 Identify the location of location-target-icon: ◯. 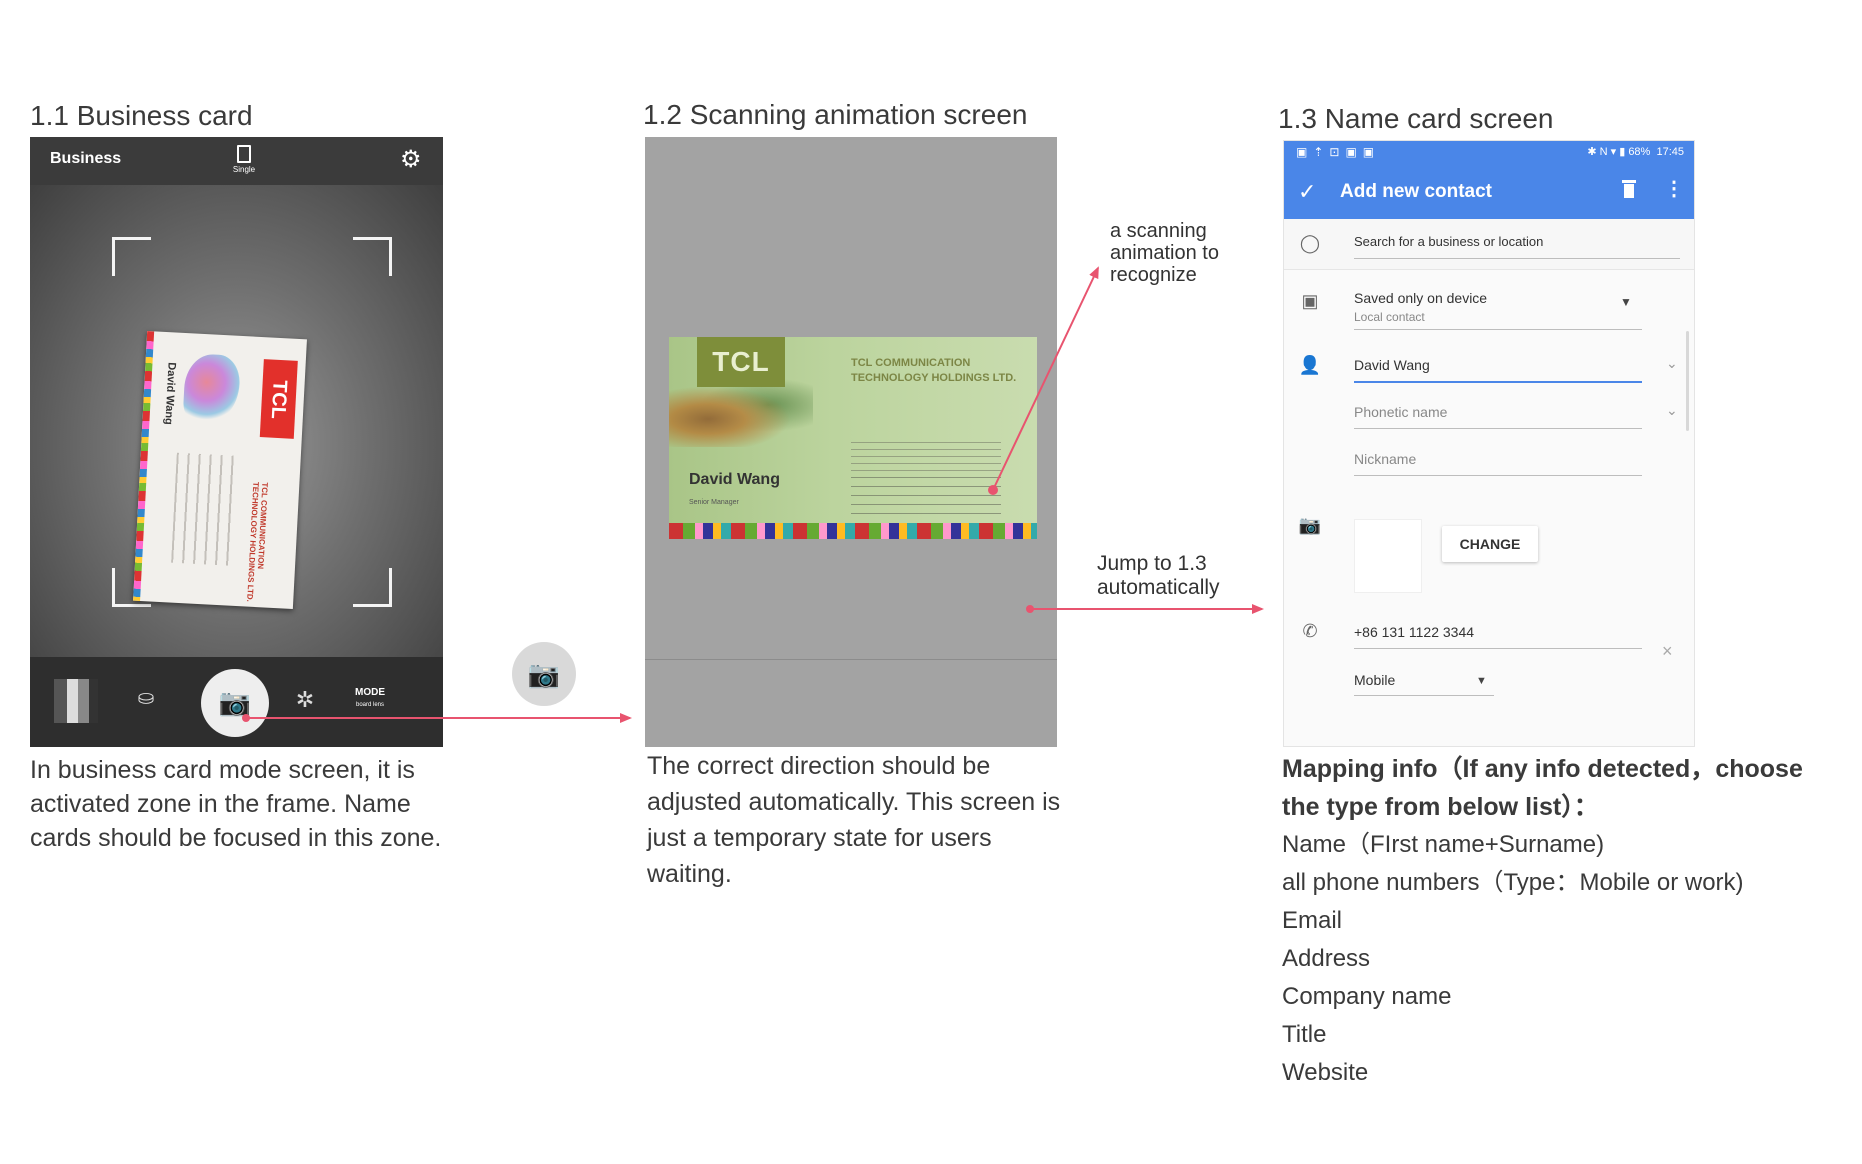
(1310, 243).